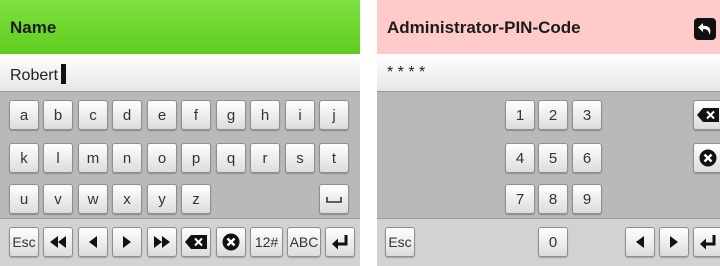  I want to click on key-j: j, so click(334, 115).